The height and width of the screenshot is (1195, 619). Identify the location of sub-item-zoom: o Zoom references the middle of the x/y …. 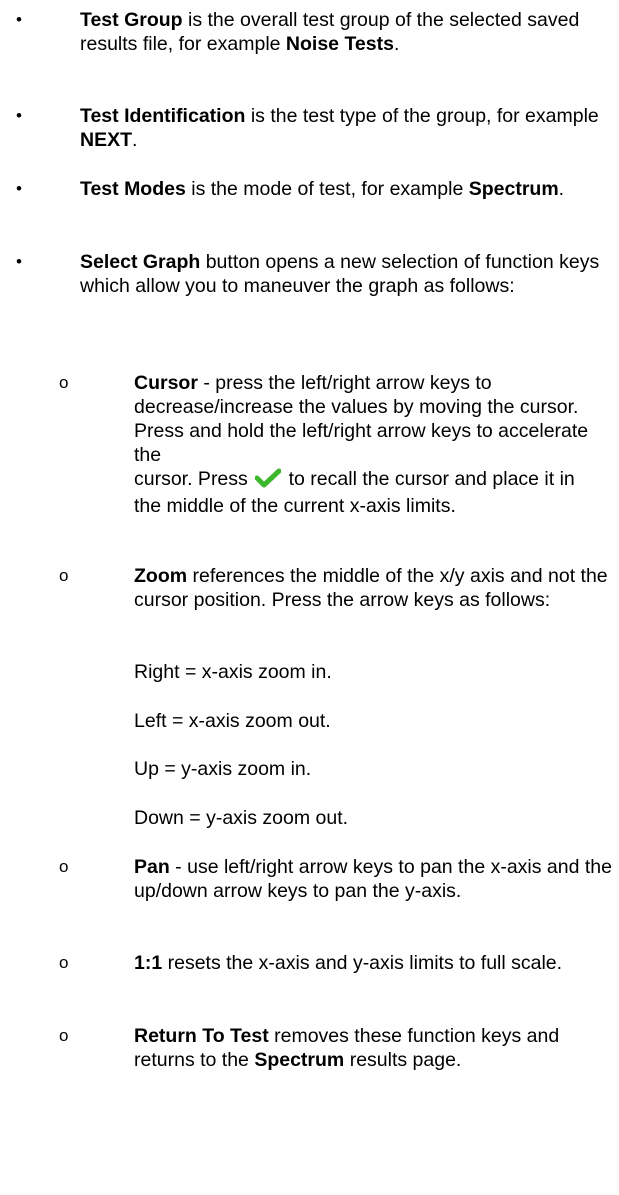
(336, 588).